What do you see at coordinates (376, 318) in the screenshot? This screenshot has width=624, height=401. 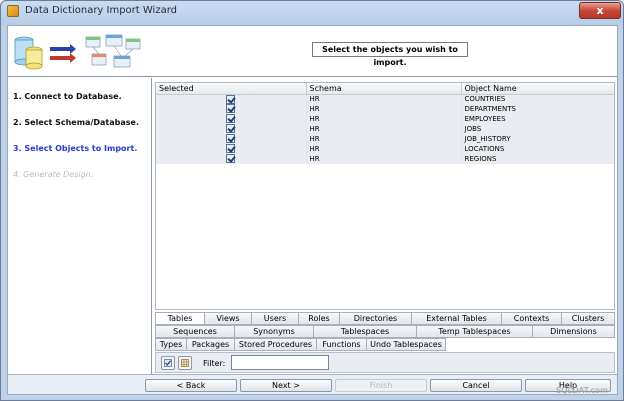 I see `tab-directories: Directories` at bounding box center [376, 318].